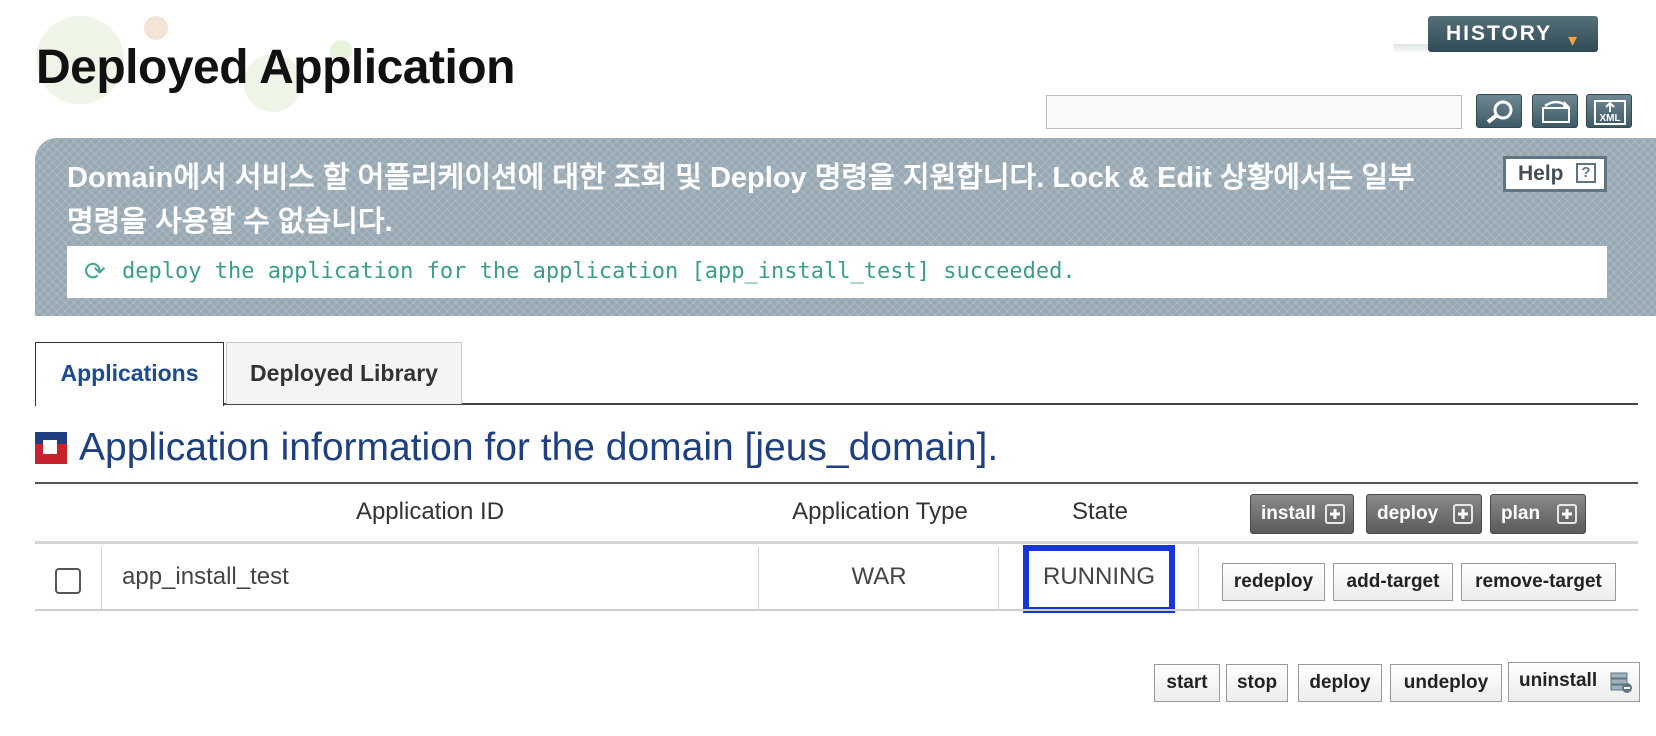 This screenshot has width=1656, height=736. What do you see at coordinates (1558, 680) in the screenshot?
I see `uninstall-label: uninstall` at bounding box center [1558, 680].